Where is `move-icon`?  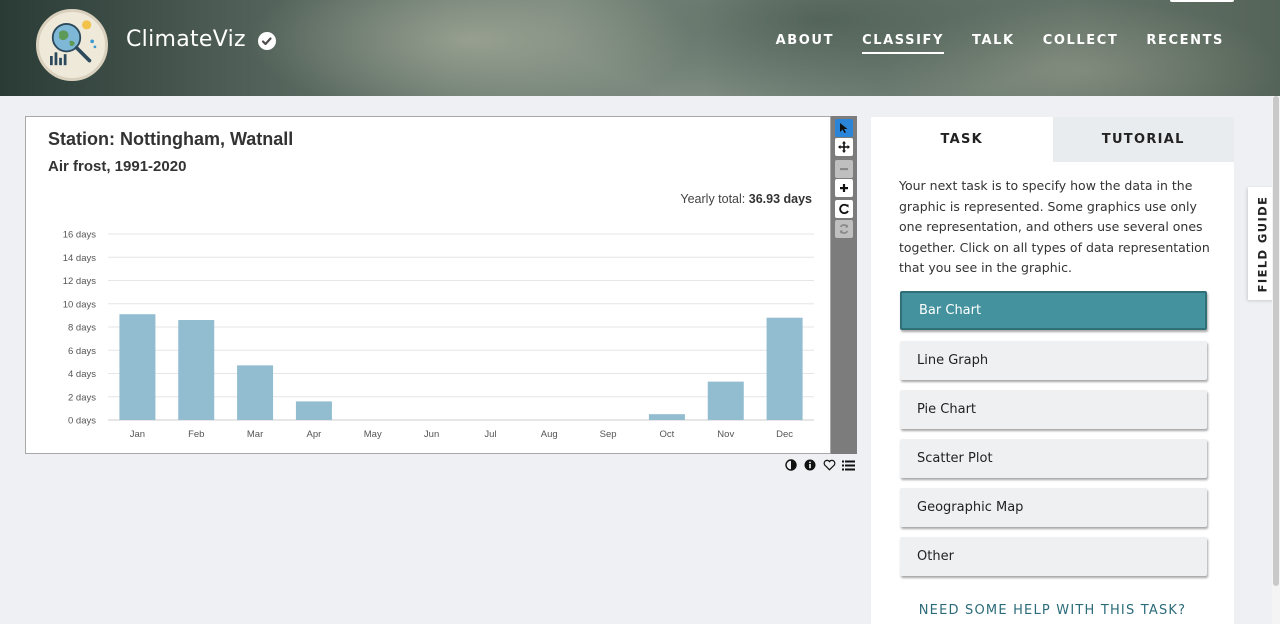 move-icon is located at coordinates (844, 147).